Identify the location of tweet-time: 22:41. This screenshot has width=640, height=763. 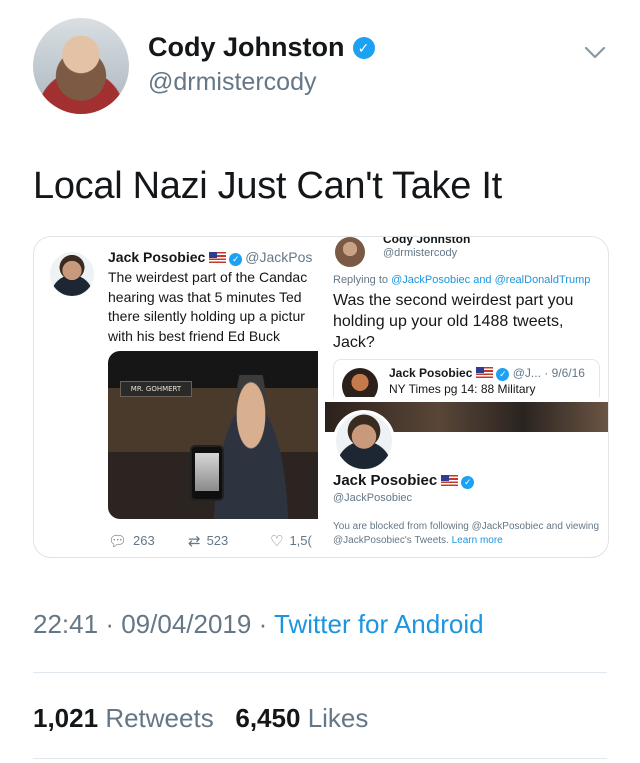
(66, 624).